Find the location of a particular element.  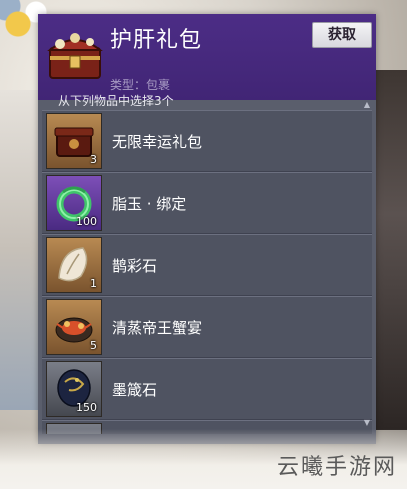

get-button: 获取 is located at coordinates (342, 35).